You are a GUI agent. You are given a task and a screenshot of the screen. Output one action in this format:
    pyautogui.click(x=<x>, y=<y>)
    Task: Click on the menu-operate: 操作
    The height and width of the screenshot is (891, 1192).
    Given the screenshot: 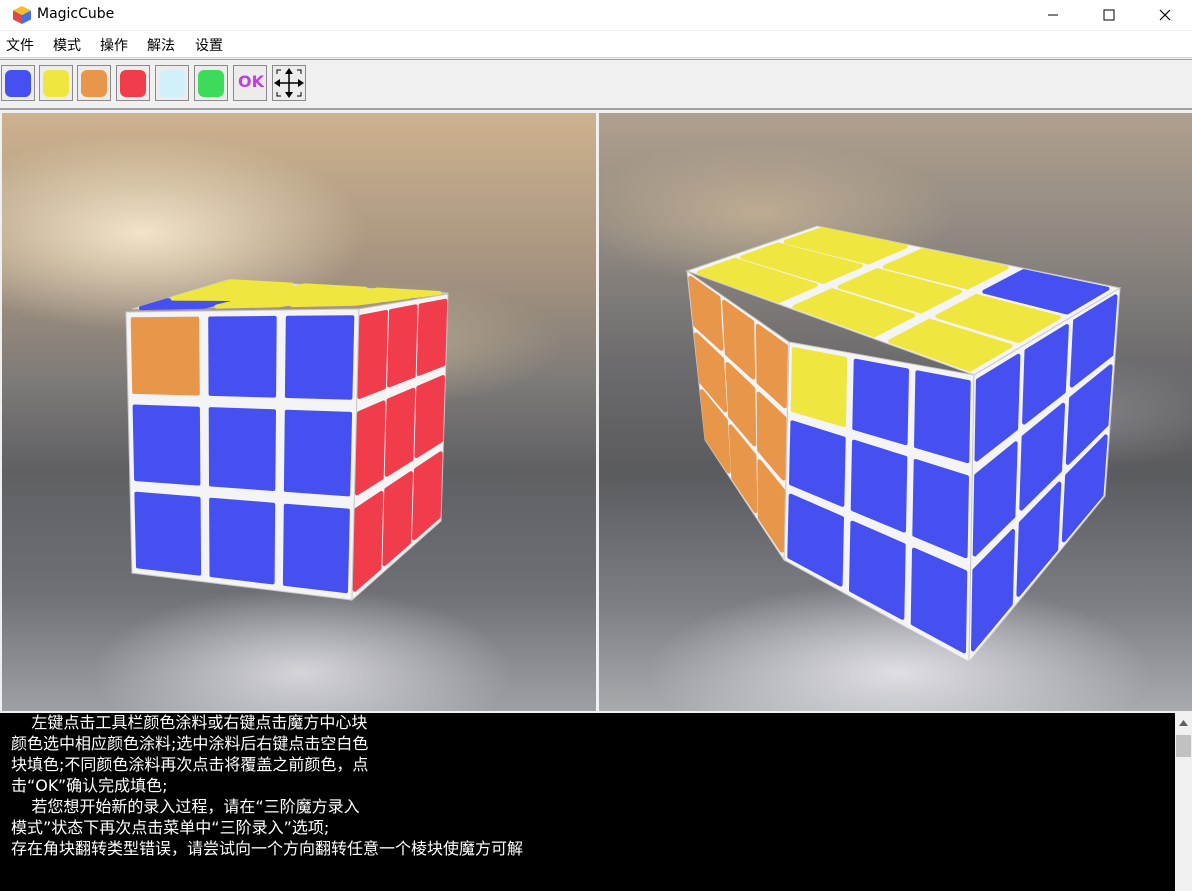 What is the action you would take?
    pyautogui.click(x=114, y=45)
    